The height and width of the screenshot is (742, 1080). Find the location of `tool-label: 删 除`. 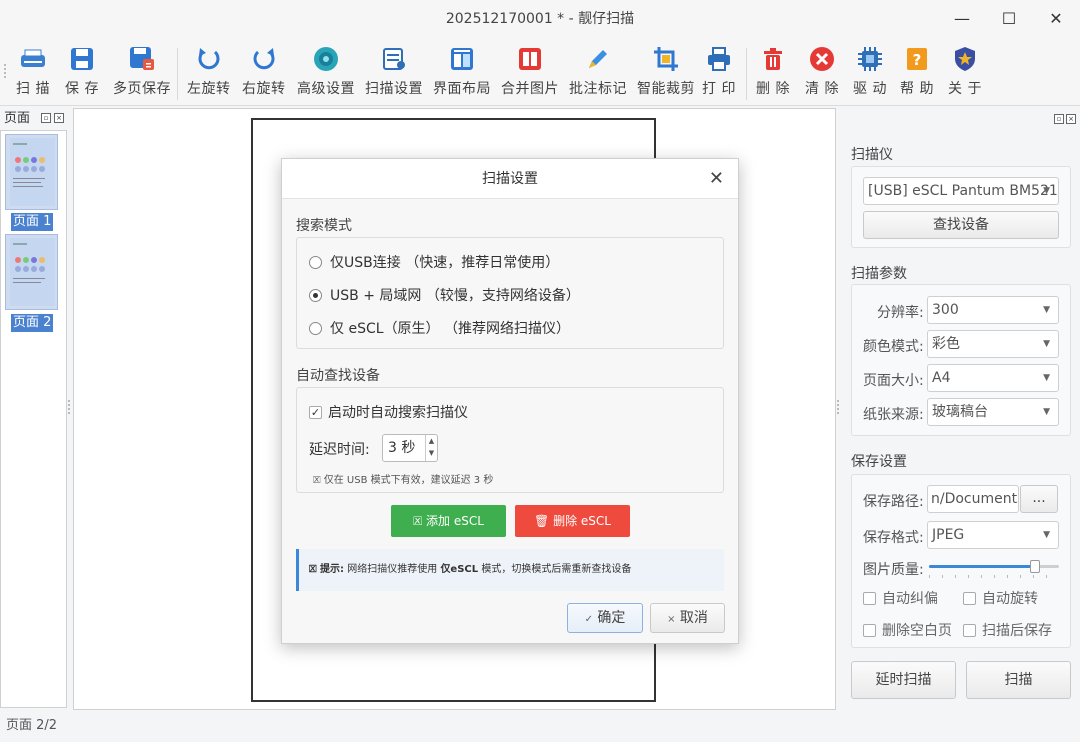

tool-label: 删 除 is located at coordinates (773, 89).